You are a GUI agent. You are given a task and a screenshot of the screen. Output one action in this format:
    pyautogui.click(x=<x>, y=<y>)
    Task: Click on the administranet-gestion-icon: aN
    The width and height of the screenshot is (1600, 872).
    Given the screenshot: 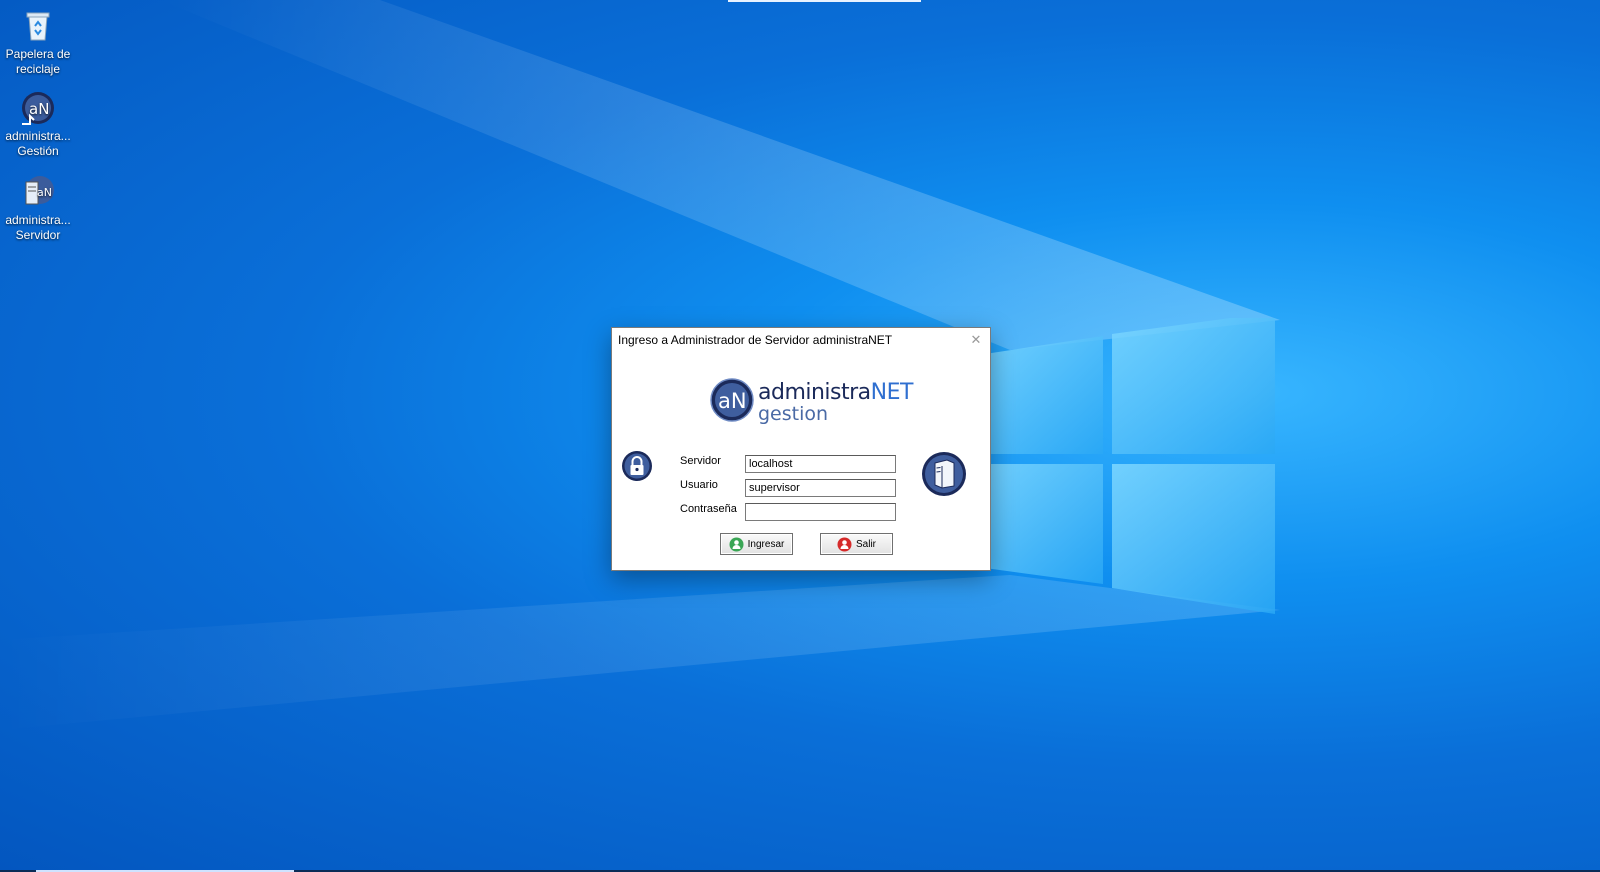 What is the action you would take?
    pyautogui.click(x=38, y=108)
    